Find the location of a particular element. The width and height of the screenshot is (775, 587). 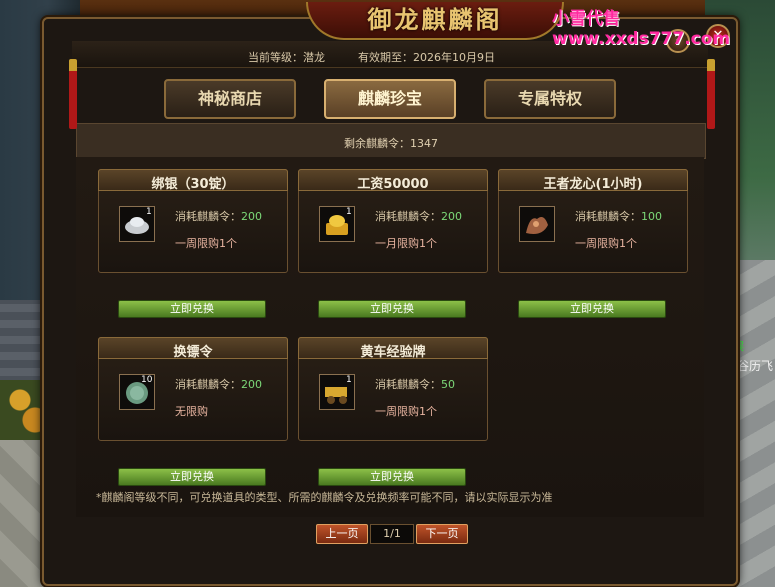

pagination: 上一页 1/1 下一页 is located at coordinates (392, 534).